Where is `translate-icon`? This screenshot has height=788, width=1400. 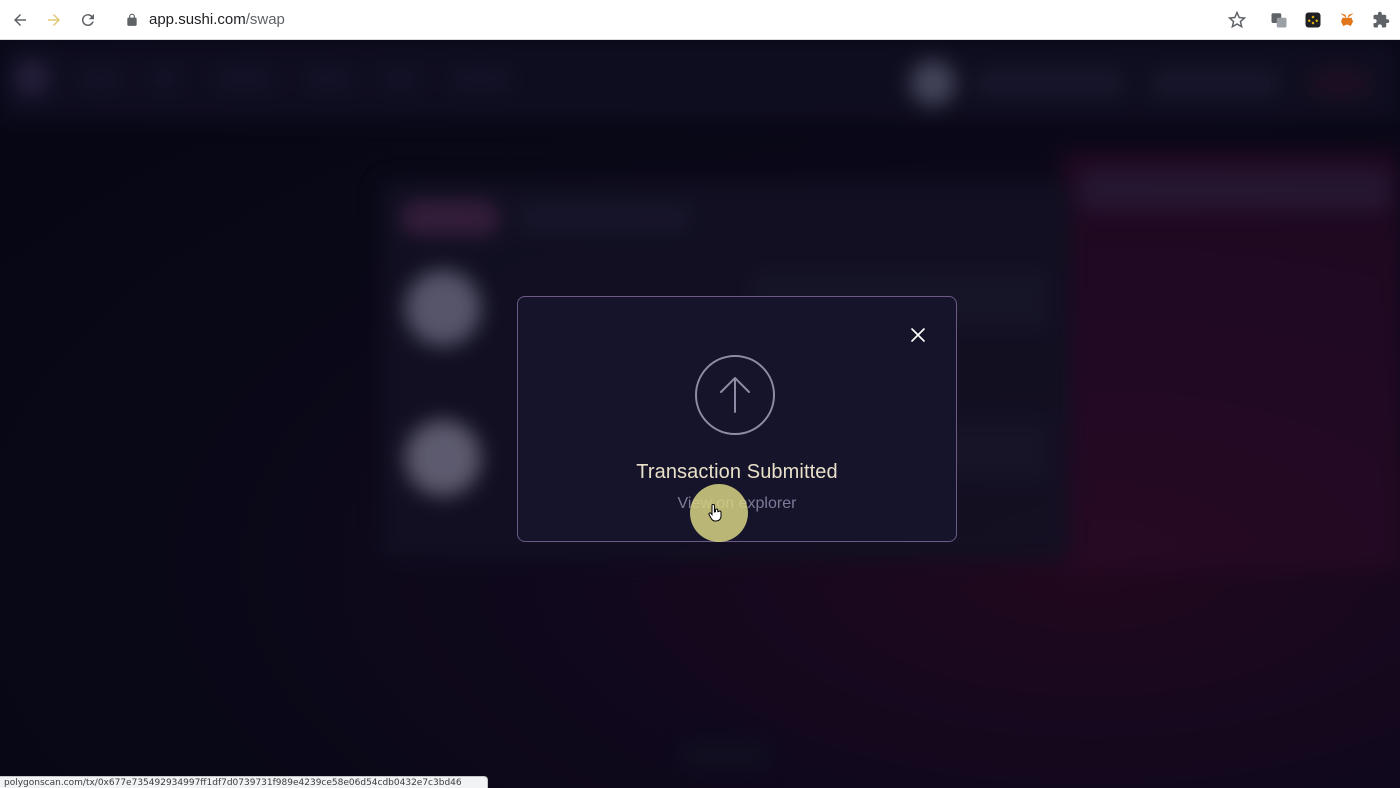 translate-icon is located at coordinates (1279, 20).